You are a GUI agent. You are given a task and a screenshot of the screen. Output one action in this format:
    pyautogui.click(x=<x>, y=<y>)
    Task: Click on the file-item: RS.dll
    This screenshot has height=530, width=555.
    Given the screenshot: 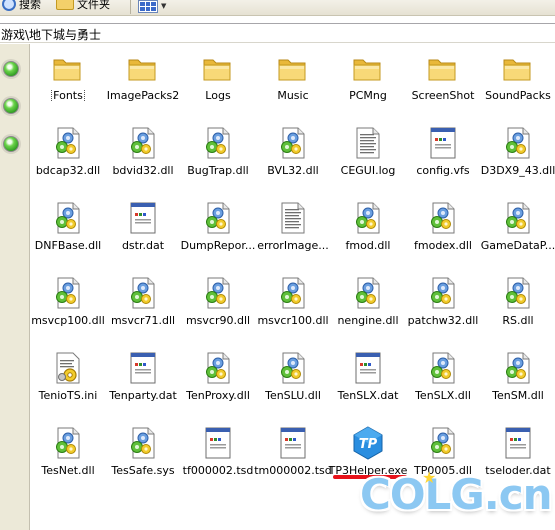 What is the action you would take?
    pyautogui.click(x=514, y=308)
    